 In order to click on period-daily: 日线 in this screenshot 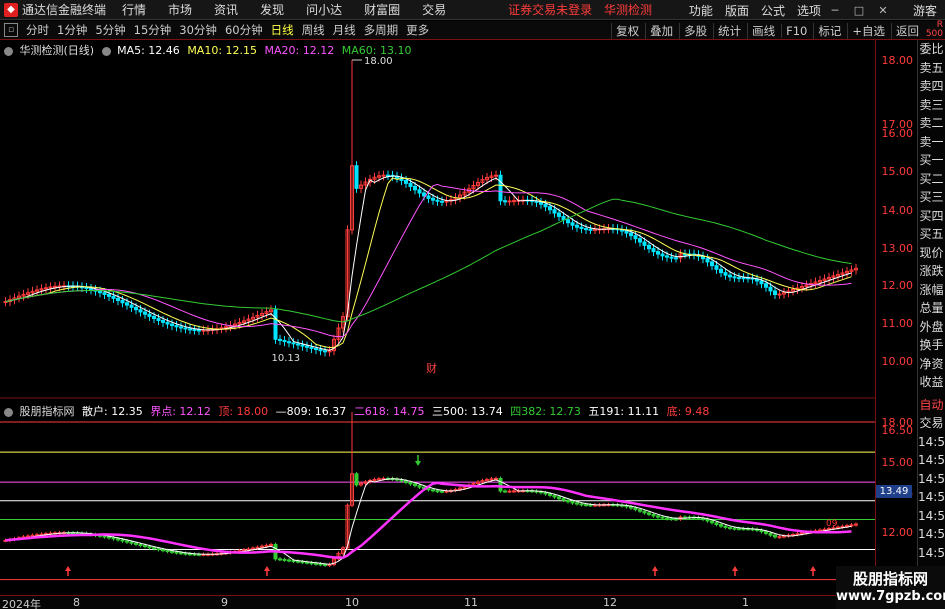, I will do `click(282, 30)`.